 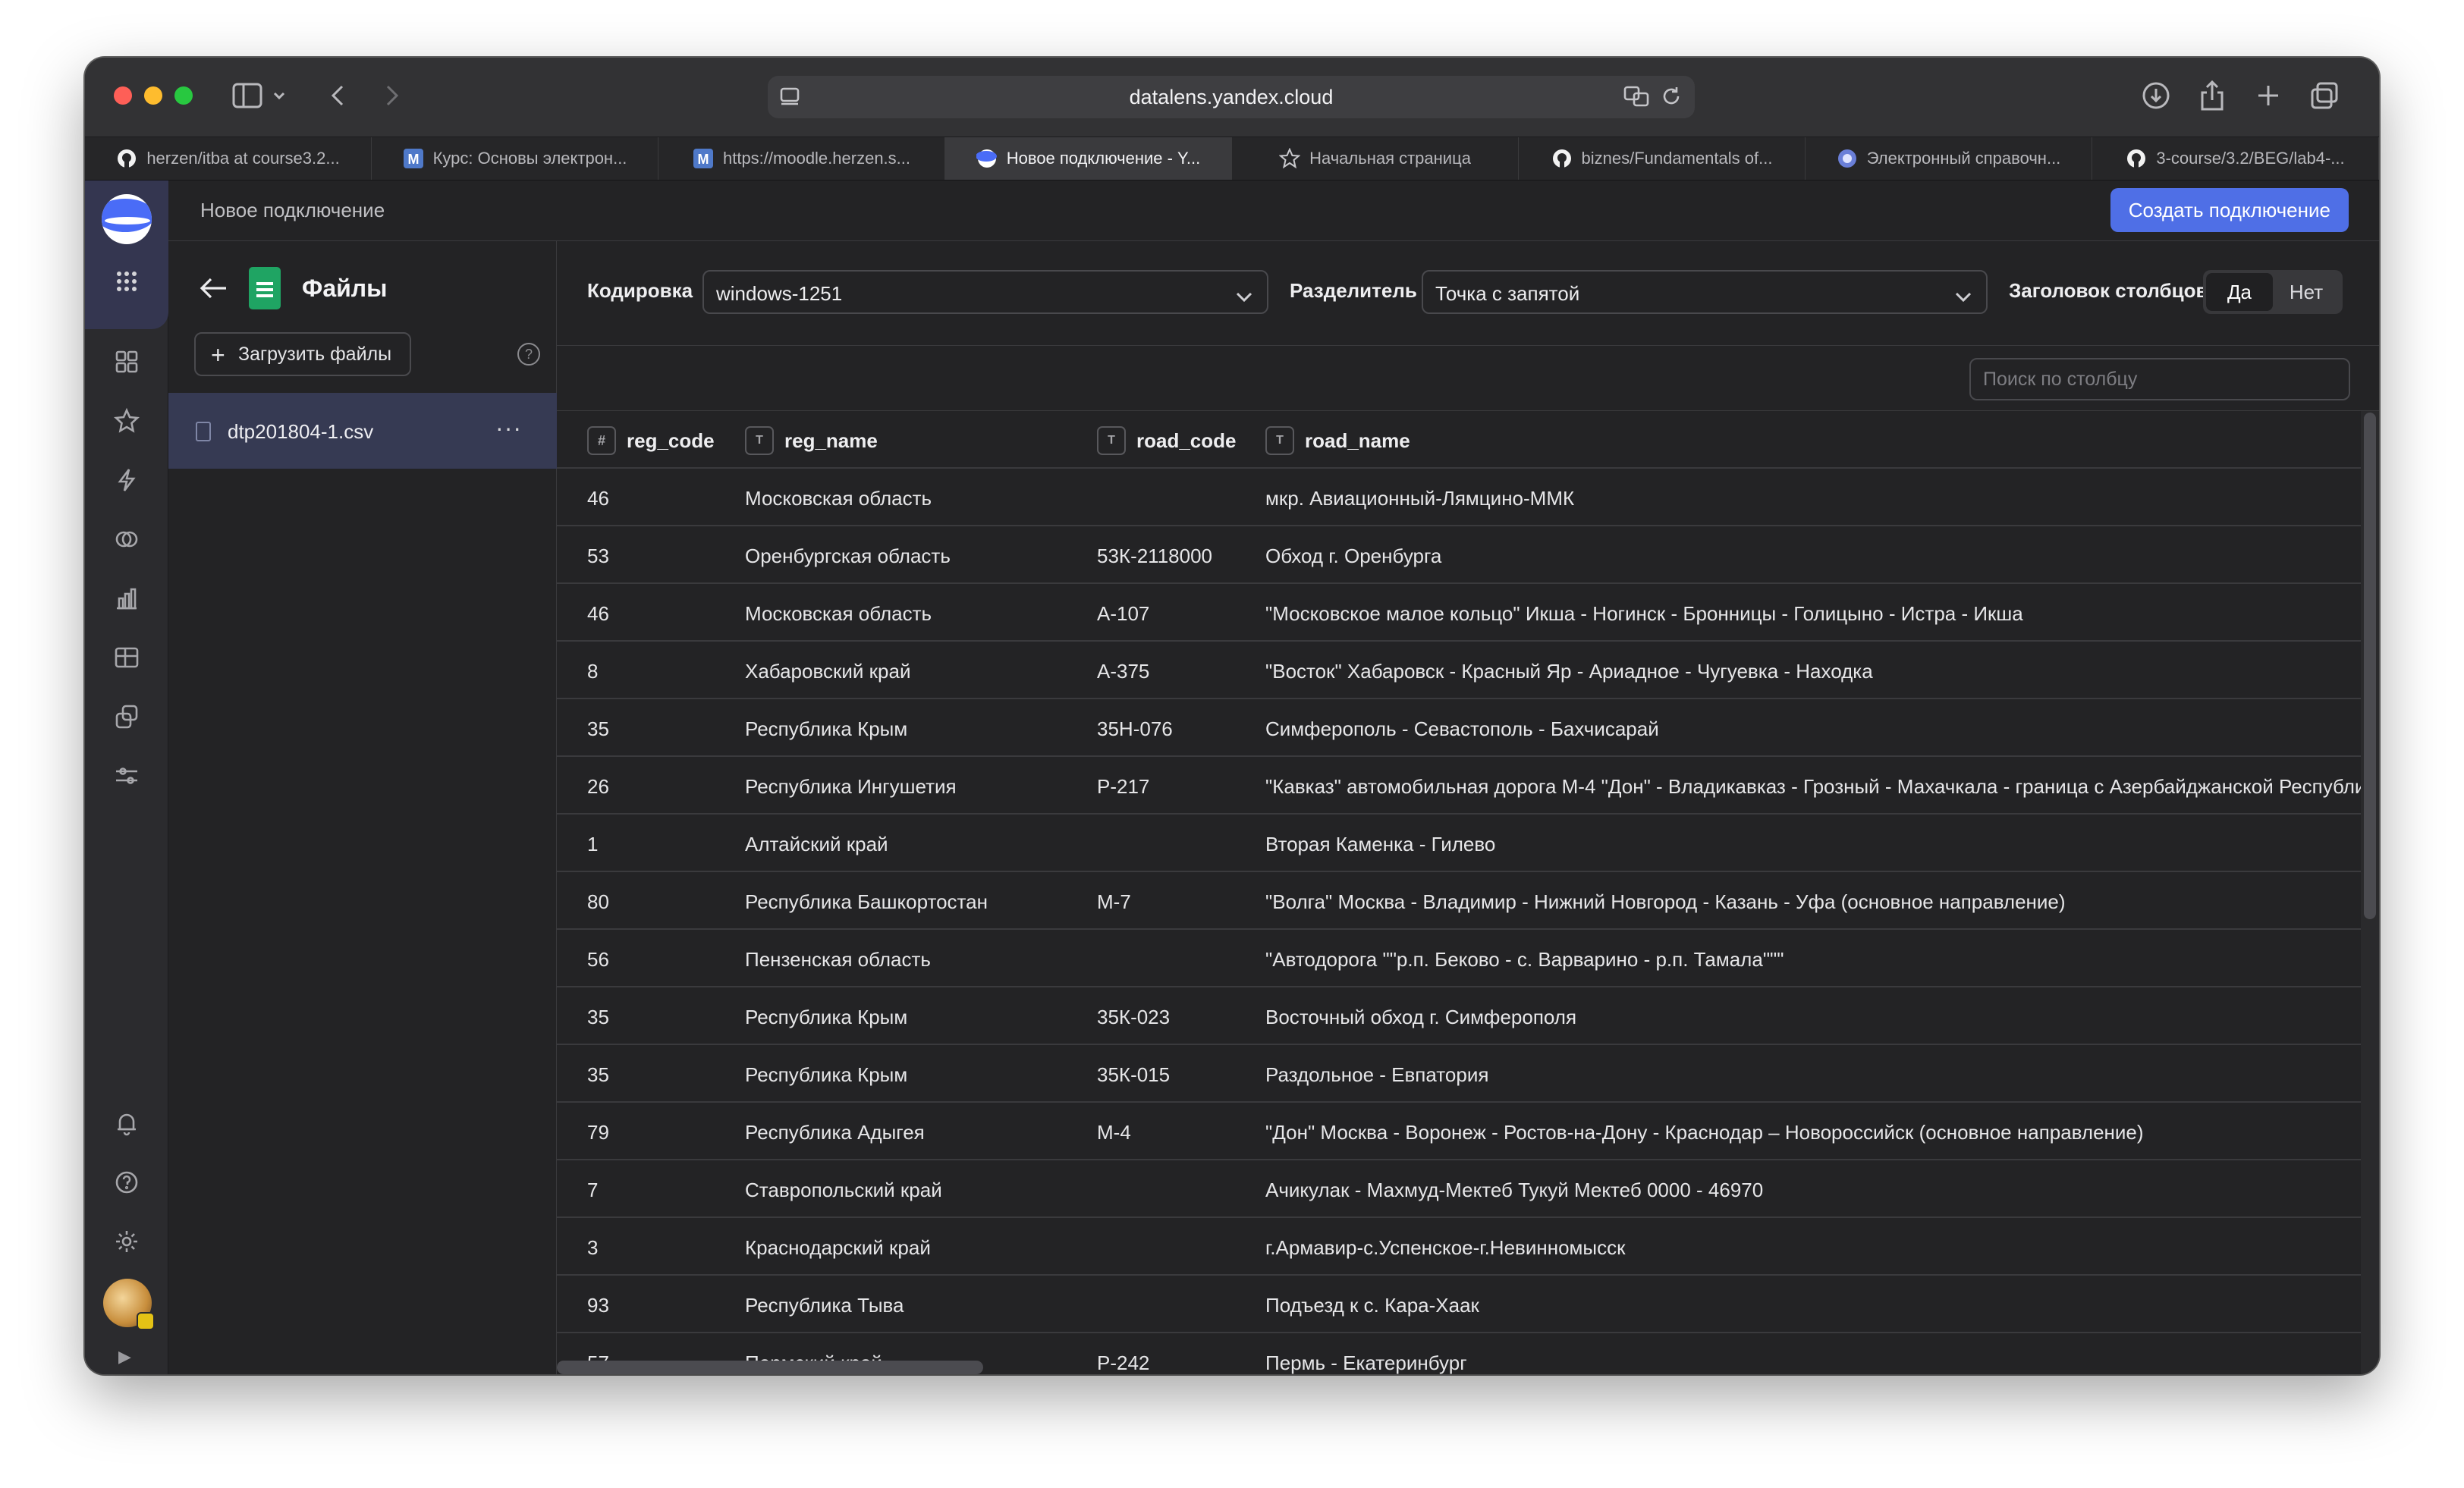 I want to click on table-cell: Р-217, so click(x=1123, y=786).